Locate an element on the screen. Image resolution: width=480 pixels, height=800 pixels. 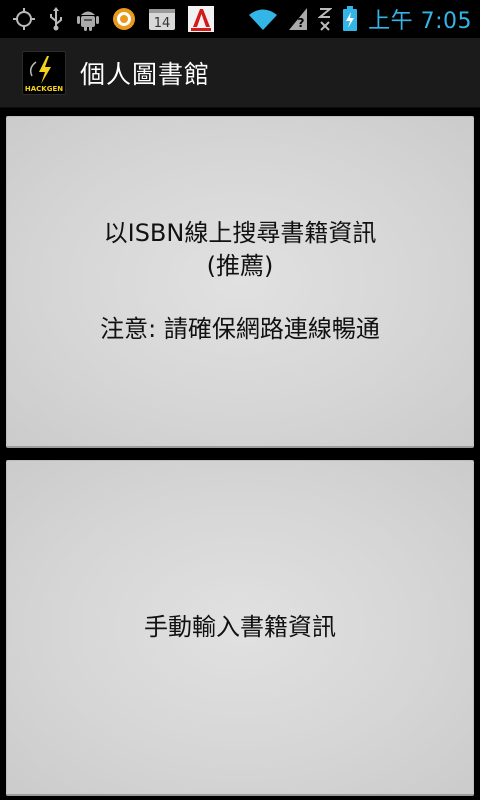
hackgen-logo-icon: HACKGEN is located at coordinates (44, 74).